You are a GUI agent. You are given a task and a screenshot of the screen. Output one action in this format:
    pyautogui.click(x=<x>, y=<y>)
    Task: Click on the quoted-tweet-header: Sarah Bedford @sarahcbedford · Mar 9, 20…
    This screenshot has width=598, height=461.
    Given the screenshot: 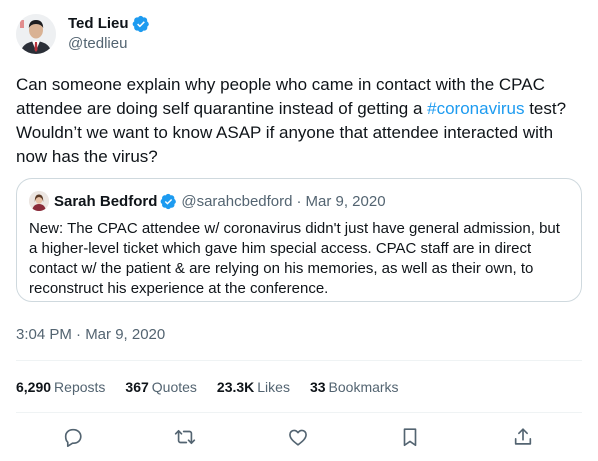 What is the action you would take?
    pyautogui.click(x=207, y=201)
    